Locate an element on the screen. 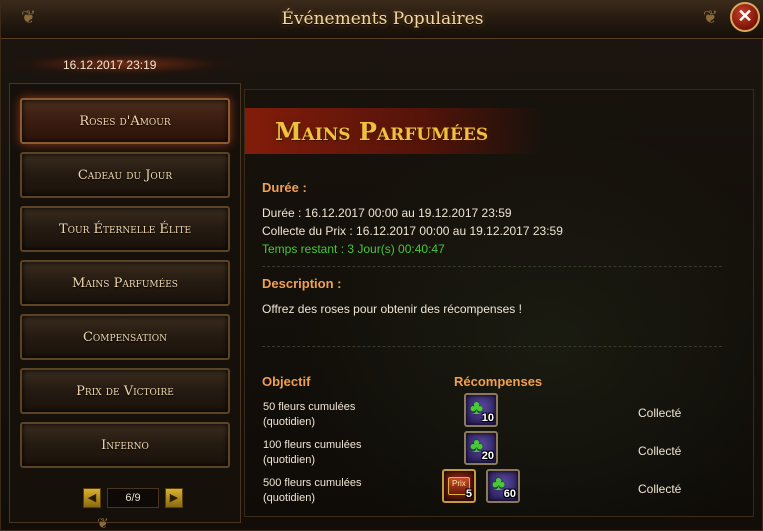 The width and height of the screenshot is (763, 531). objective-text: 50 fleurs cumulées (quotidien) is located at coordinates (309, 414).